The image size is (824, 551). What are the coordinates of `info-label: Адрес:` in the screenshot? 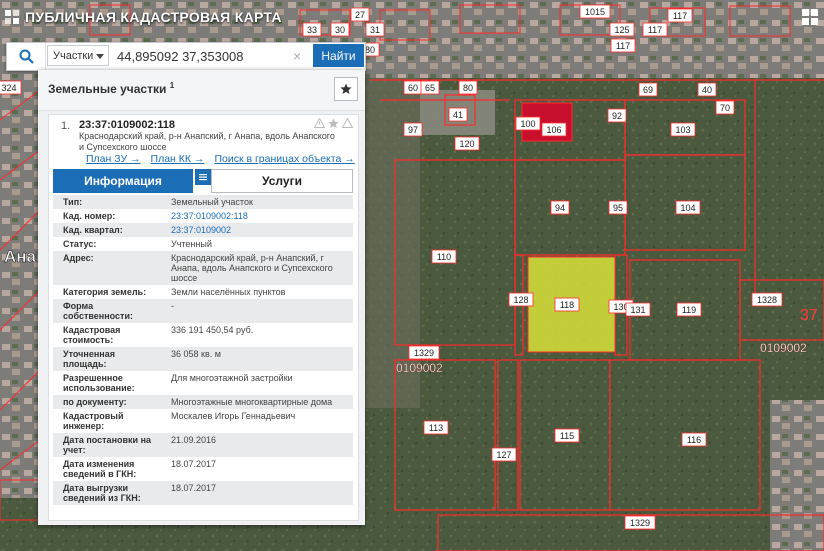 It's located at (107, 268).